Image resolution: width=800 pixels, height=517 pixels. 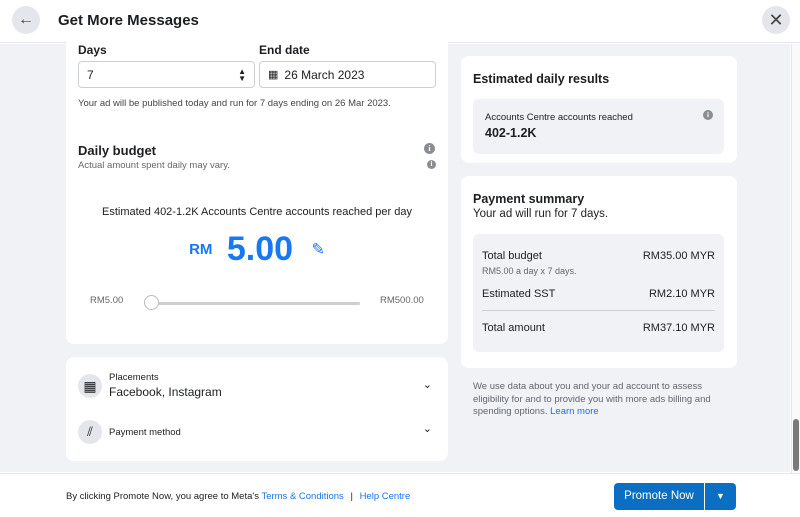 I want to click on slider-min: RM5.00, so click(x=107, y=300).